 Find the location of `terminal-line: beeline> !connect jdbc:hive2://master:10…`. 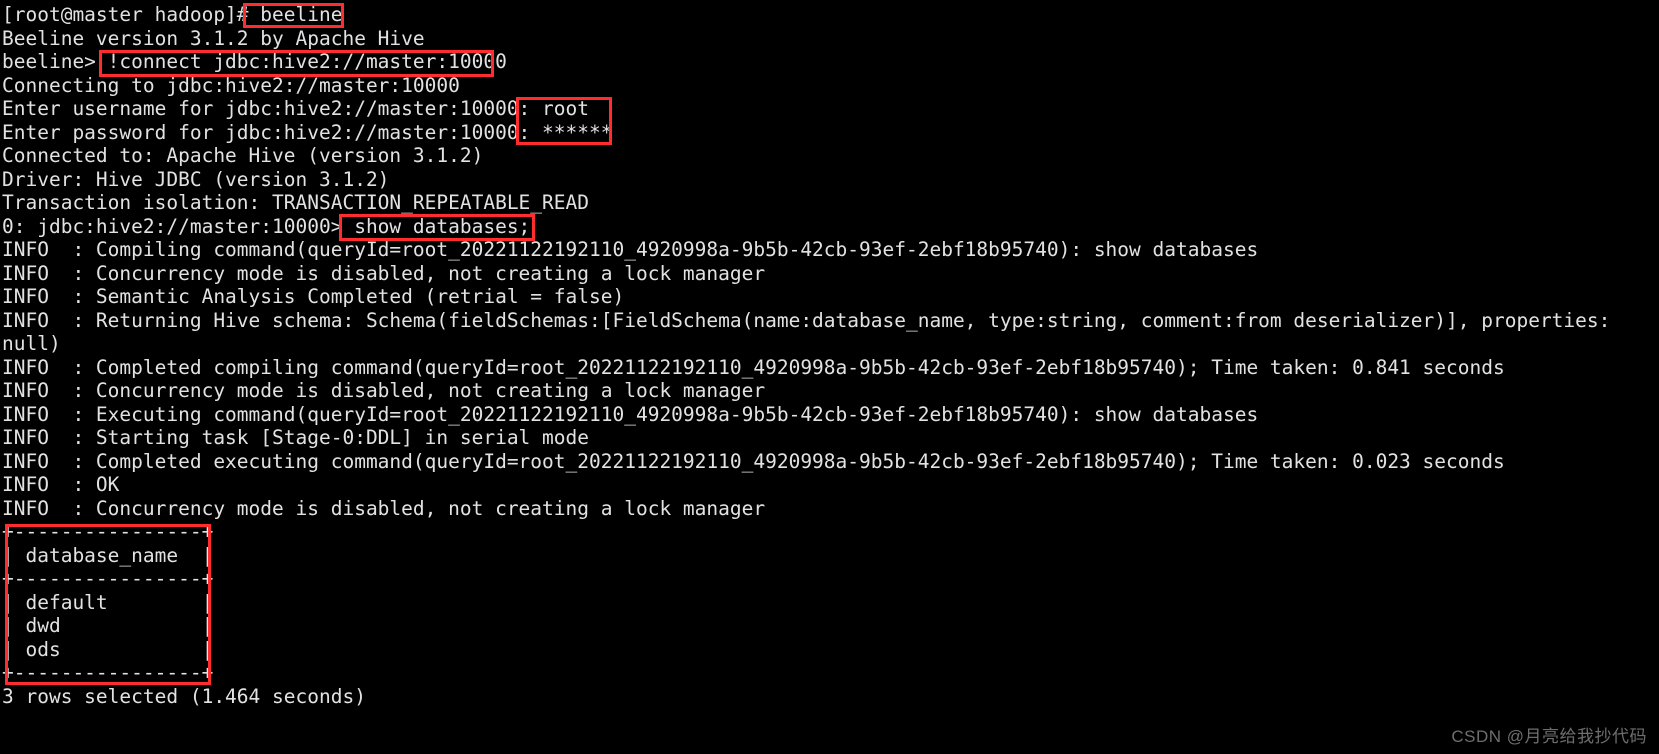

terminal-line: beeline> !connect jdbc:hive2://master:10… is located at coordinates (254, 61).